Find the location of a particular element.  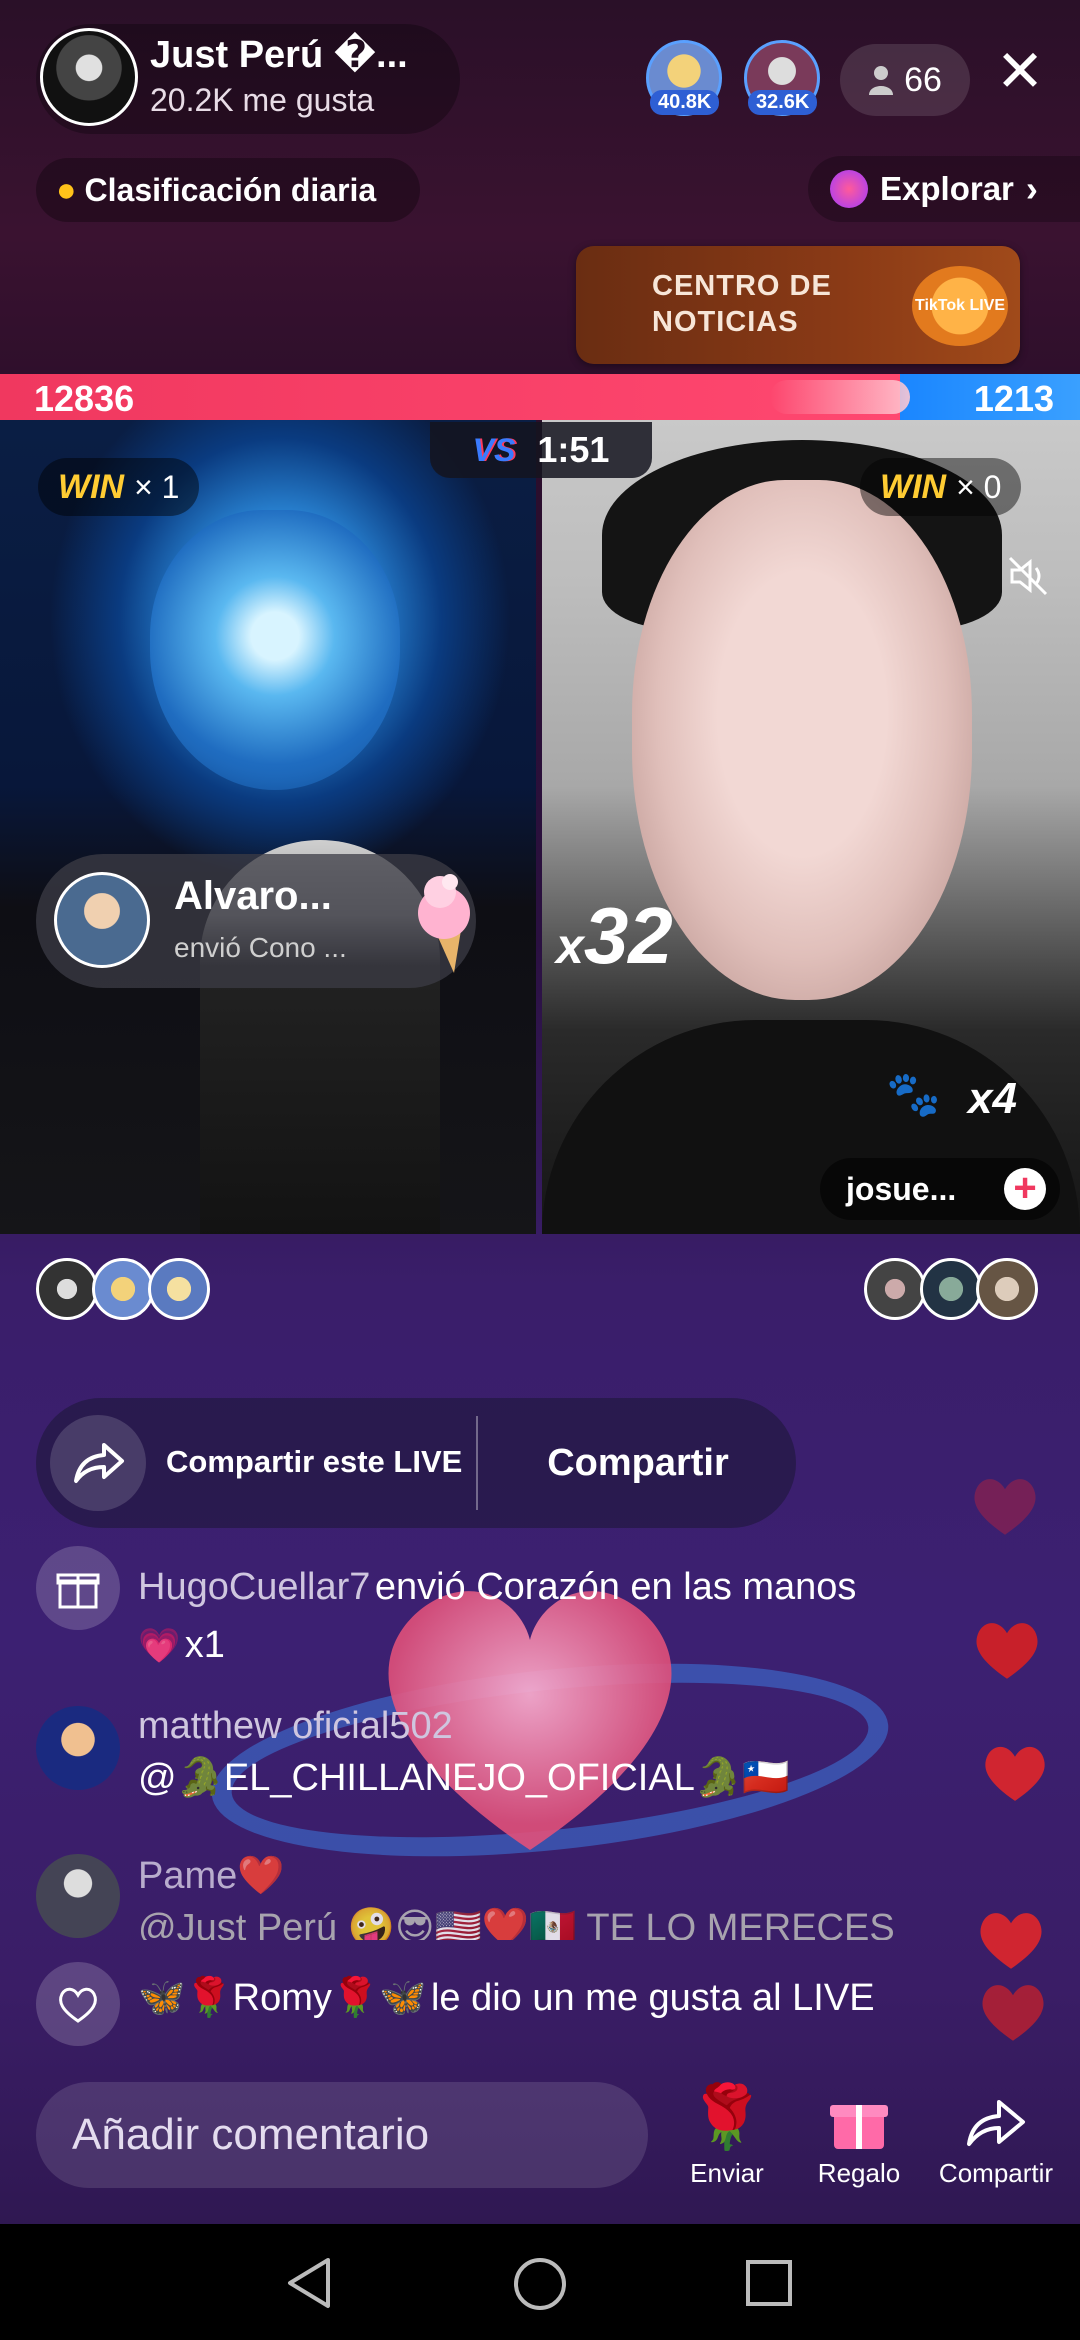

multiplier-value: 32 is located at coordinates (628, 935).